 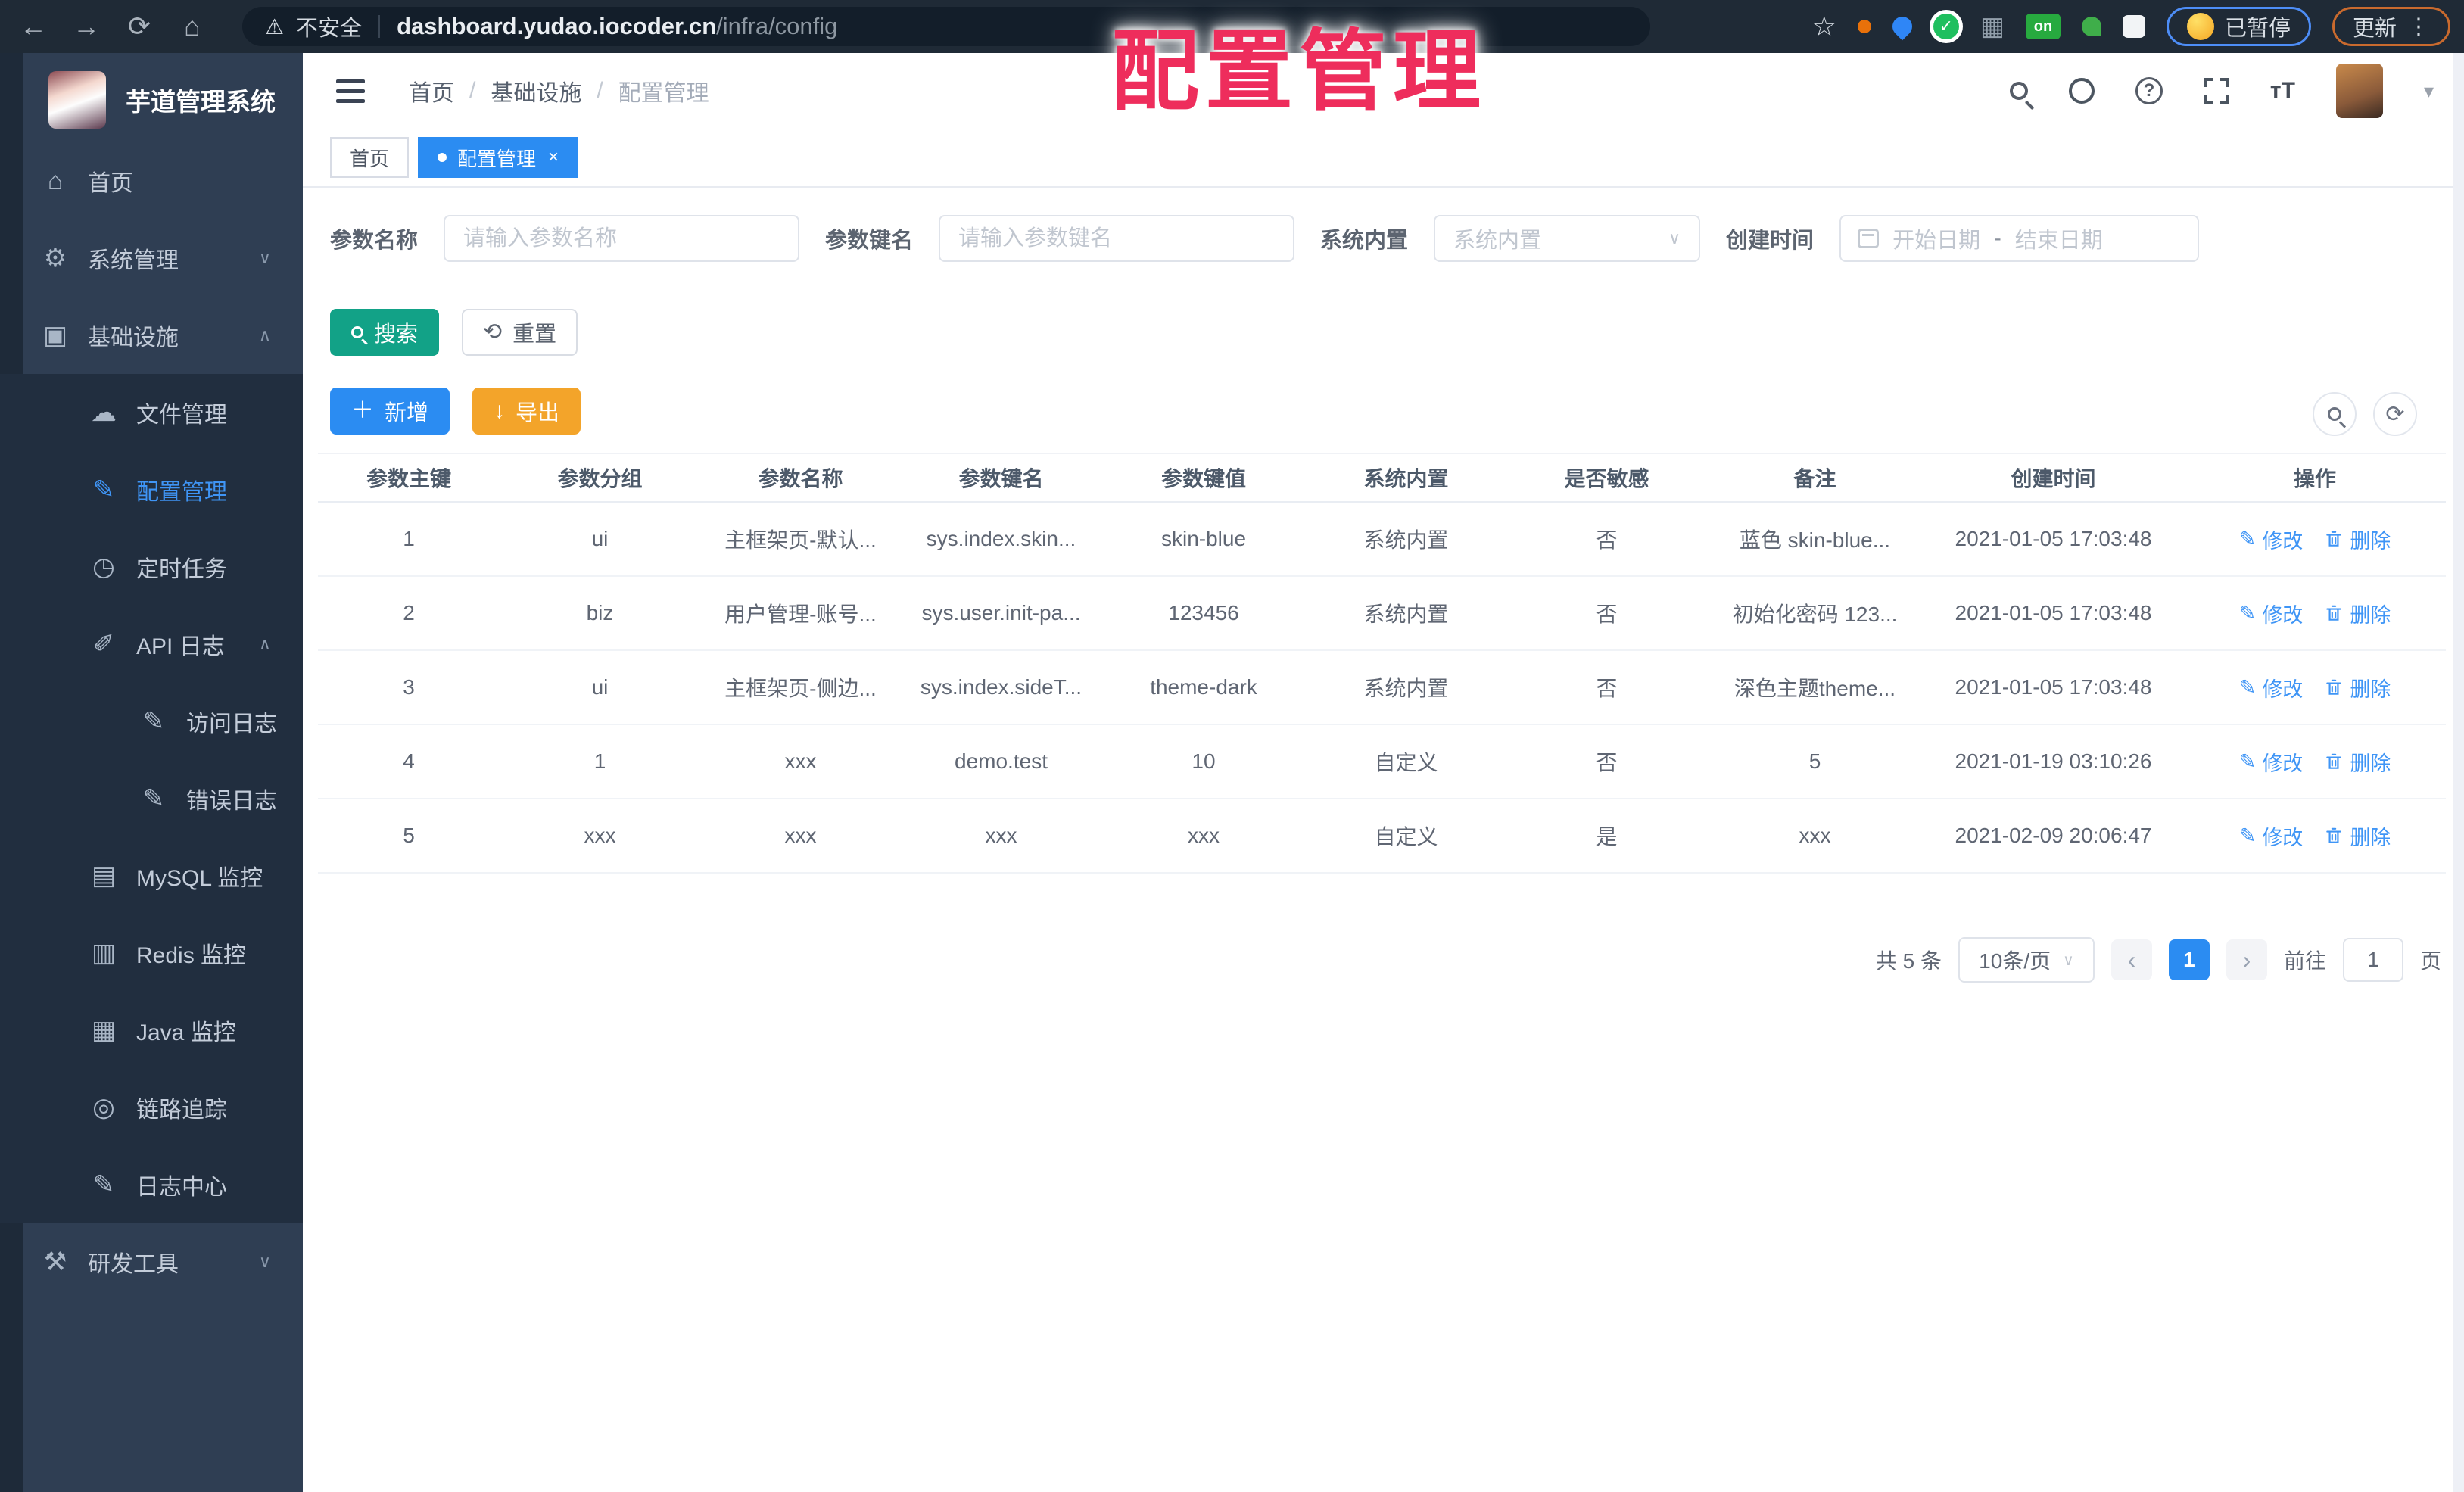 What do you see at coordinates (2372, 960) in the screenshot?
I see `goto-page-input` at bounding box center [2372, 960].